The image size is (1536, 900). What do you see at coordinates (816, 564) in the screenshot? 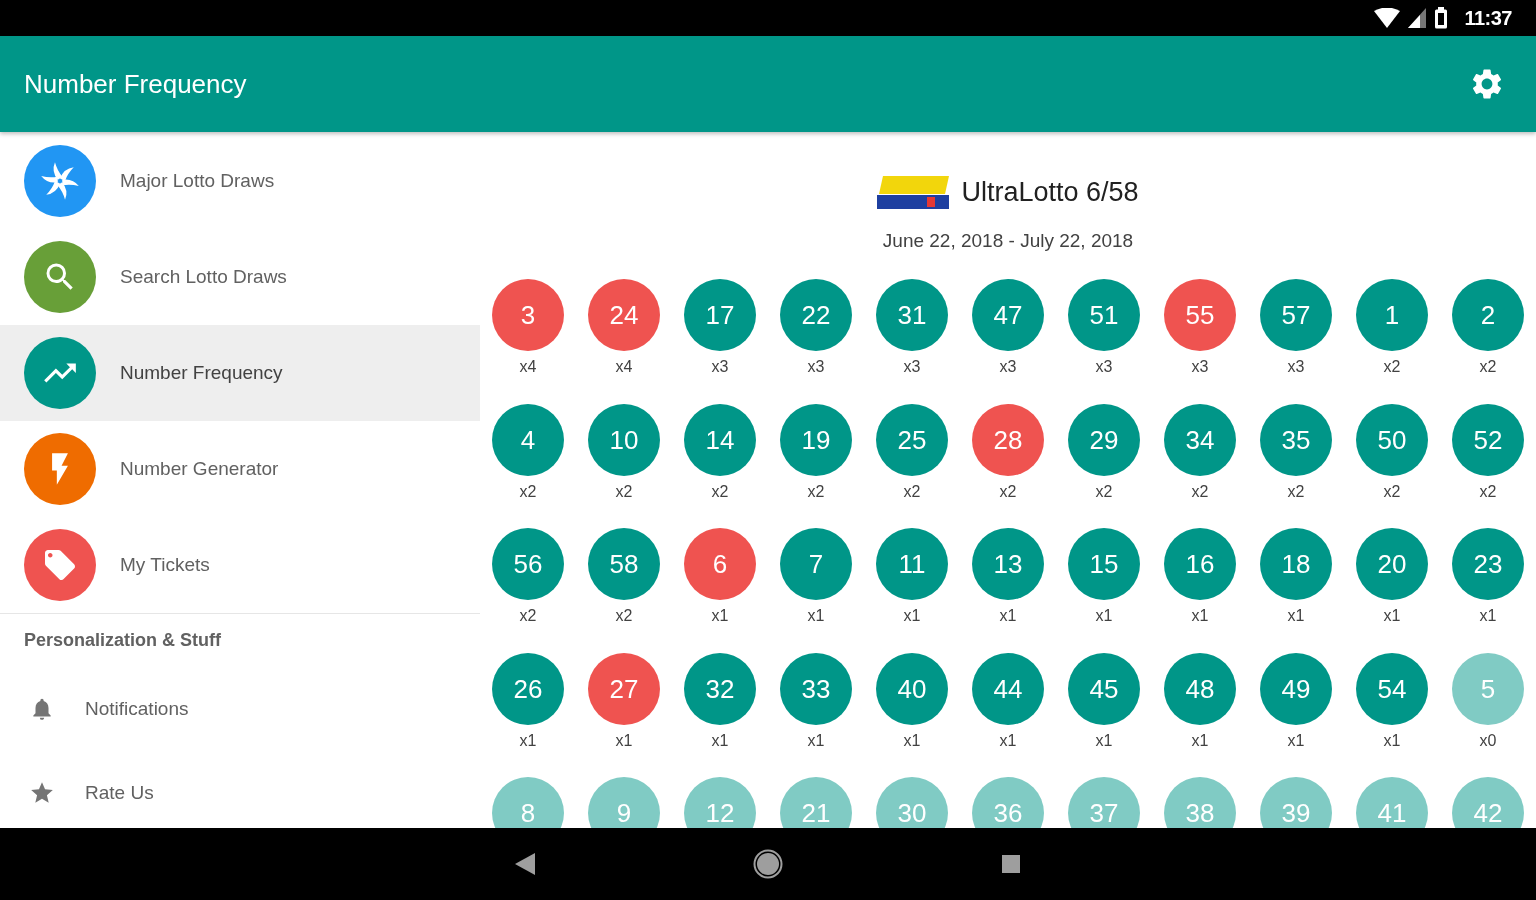
I see `number-ball: 7` at bounding box center [816, 564].